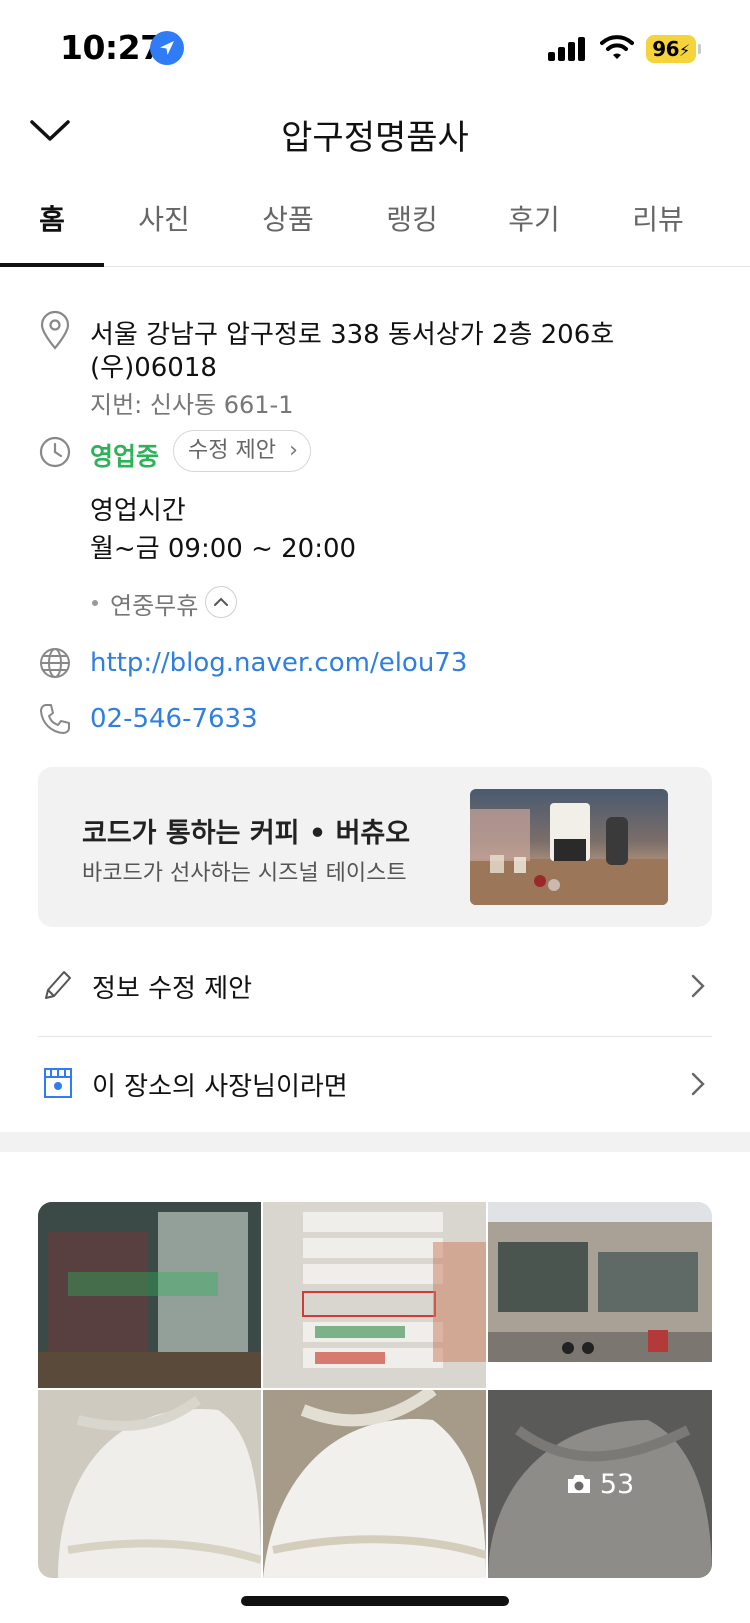 The height and width of the screenshot is (1623, 750). What do you see at coordinates (223, 549) in the screenshot?
I see `hours-value: 월~금 09:00 ~ 20:00` at bounding box center [223, 549].